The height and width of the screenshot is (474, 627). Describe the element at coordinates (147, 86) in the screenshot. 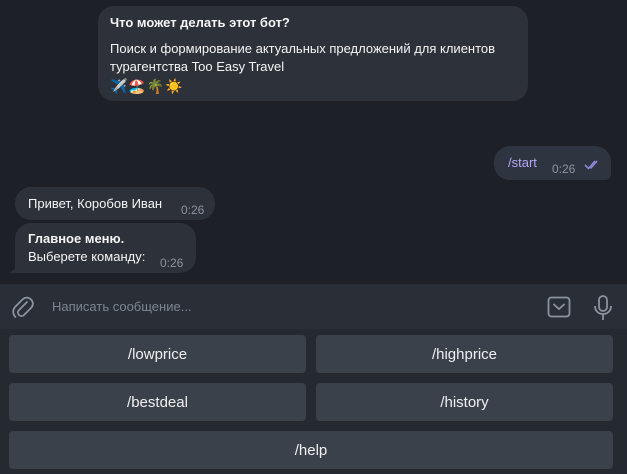

I see `bot-info-emojis: ✈️🏖️🌴☀️` at that location.